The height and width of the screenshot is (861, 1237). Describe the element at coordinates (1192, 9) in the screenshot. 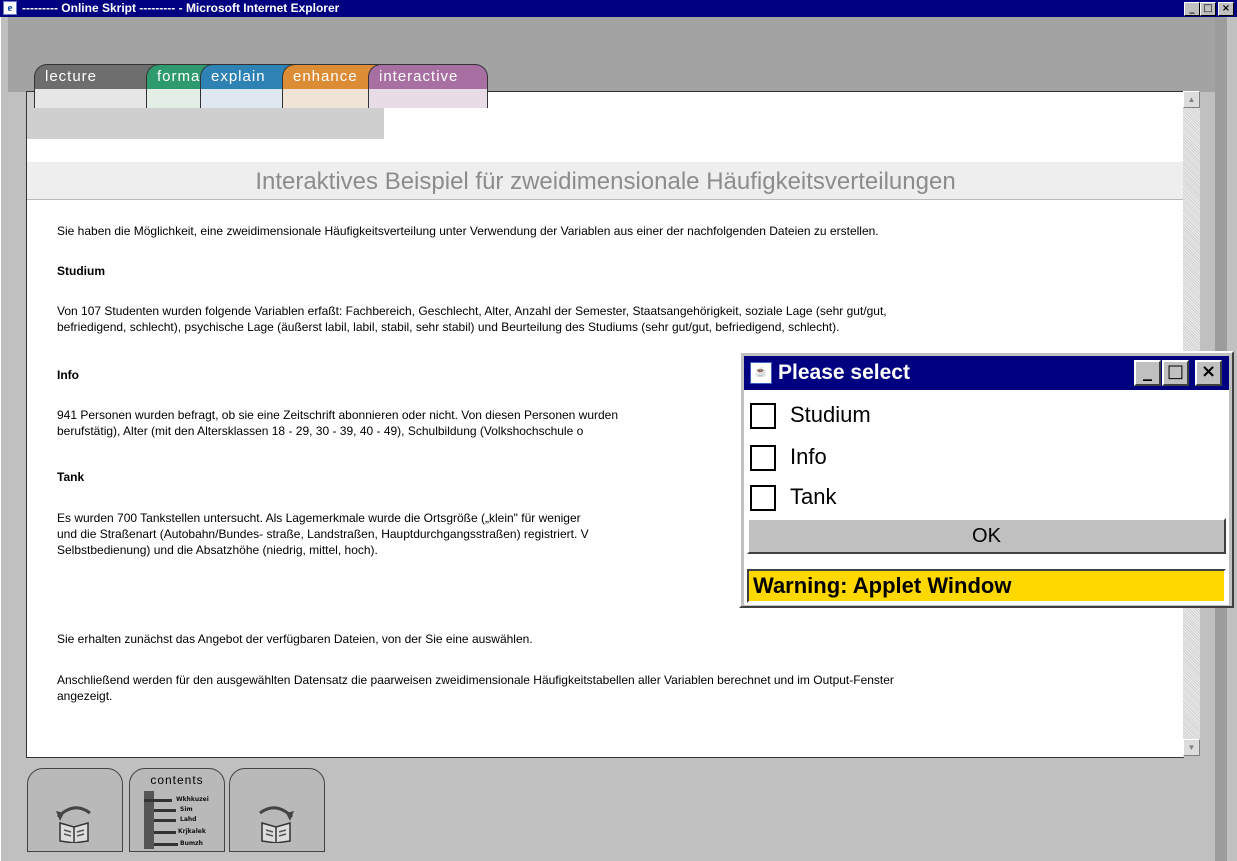

I see `minimize-button: _` at that location.